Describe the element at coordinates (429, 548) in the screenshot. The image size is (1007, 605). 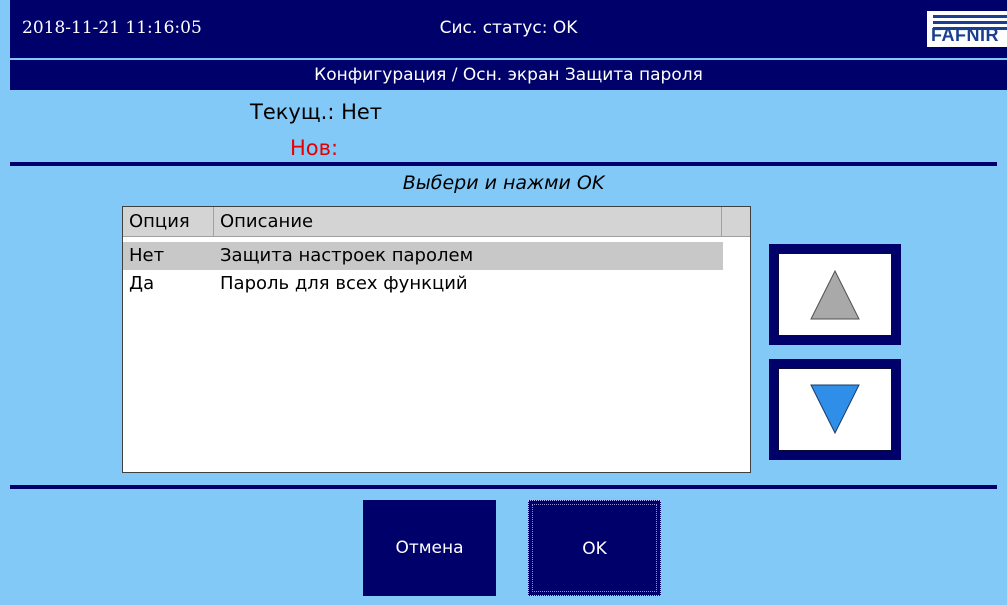
I see `cancel-button: Отмена` at that location.